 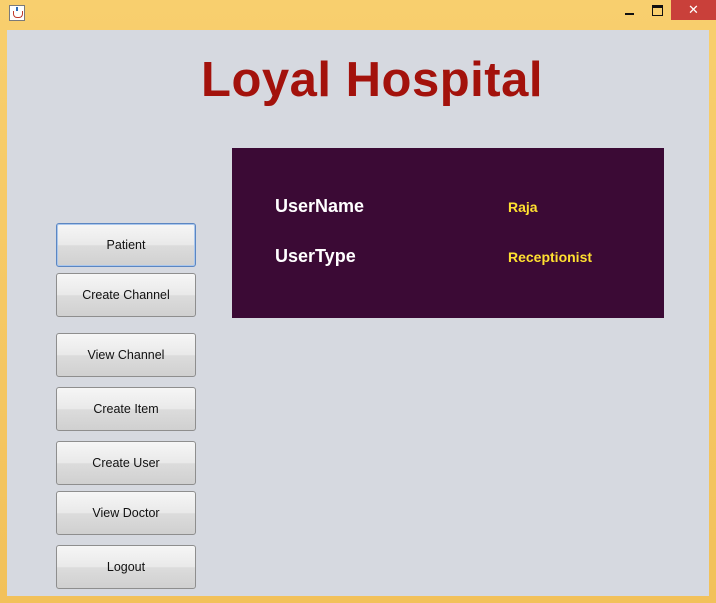 What do you see at coordinates (320, 206) in the screenshot?
I see `username-label: UserName` at bounding box center [320, 206].